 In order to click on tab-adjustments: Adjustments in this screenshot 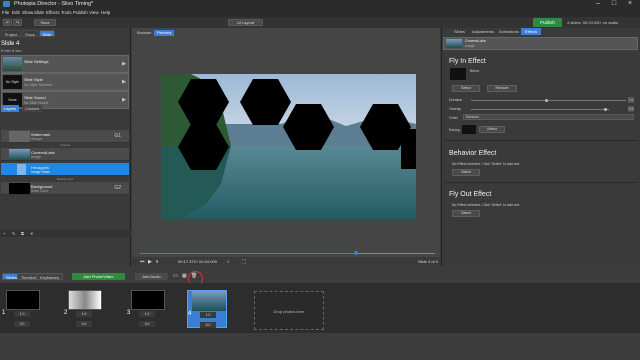, I will do `click(483, 31)`.